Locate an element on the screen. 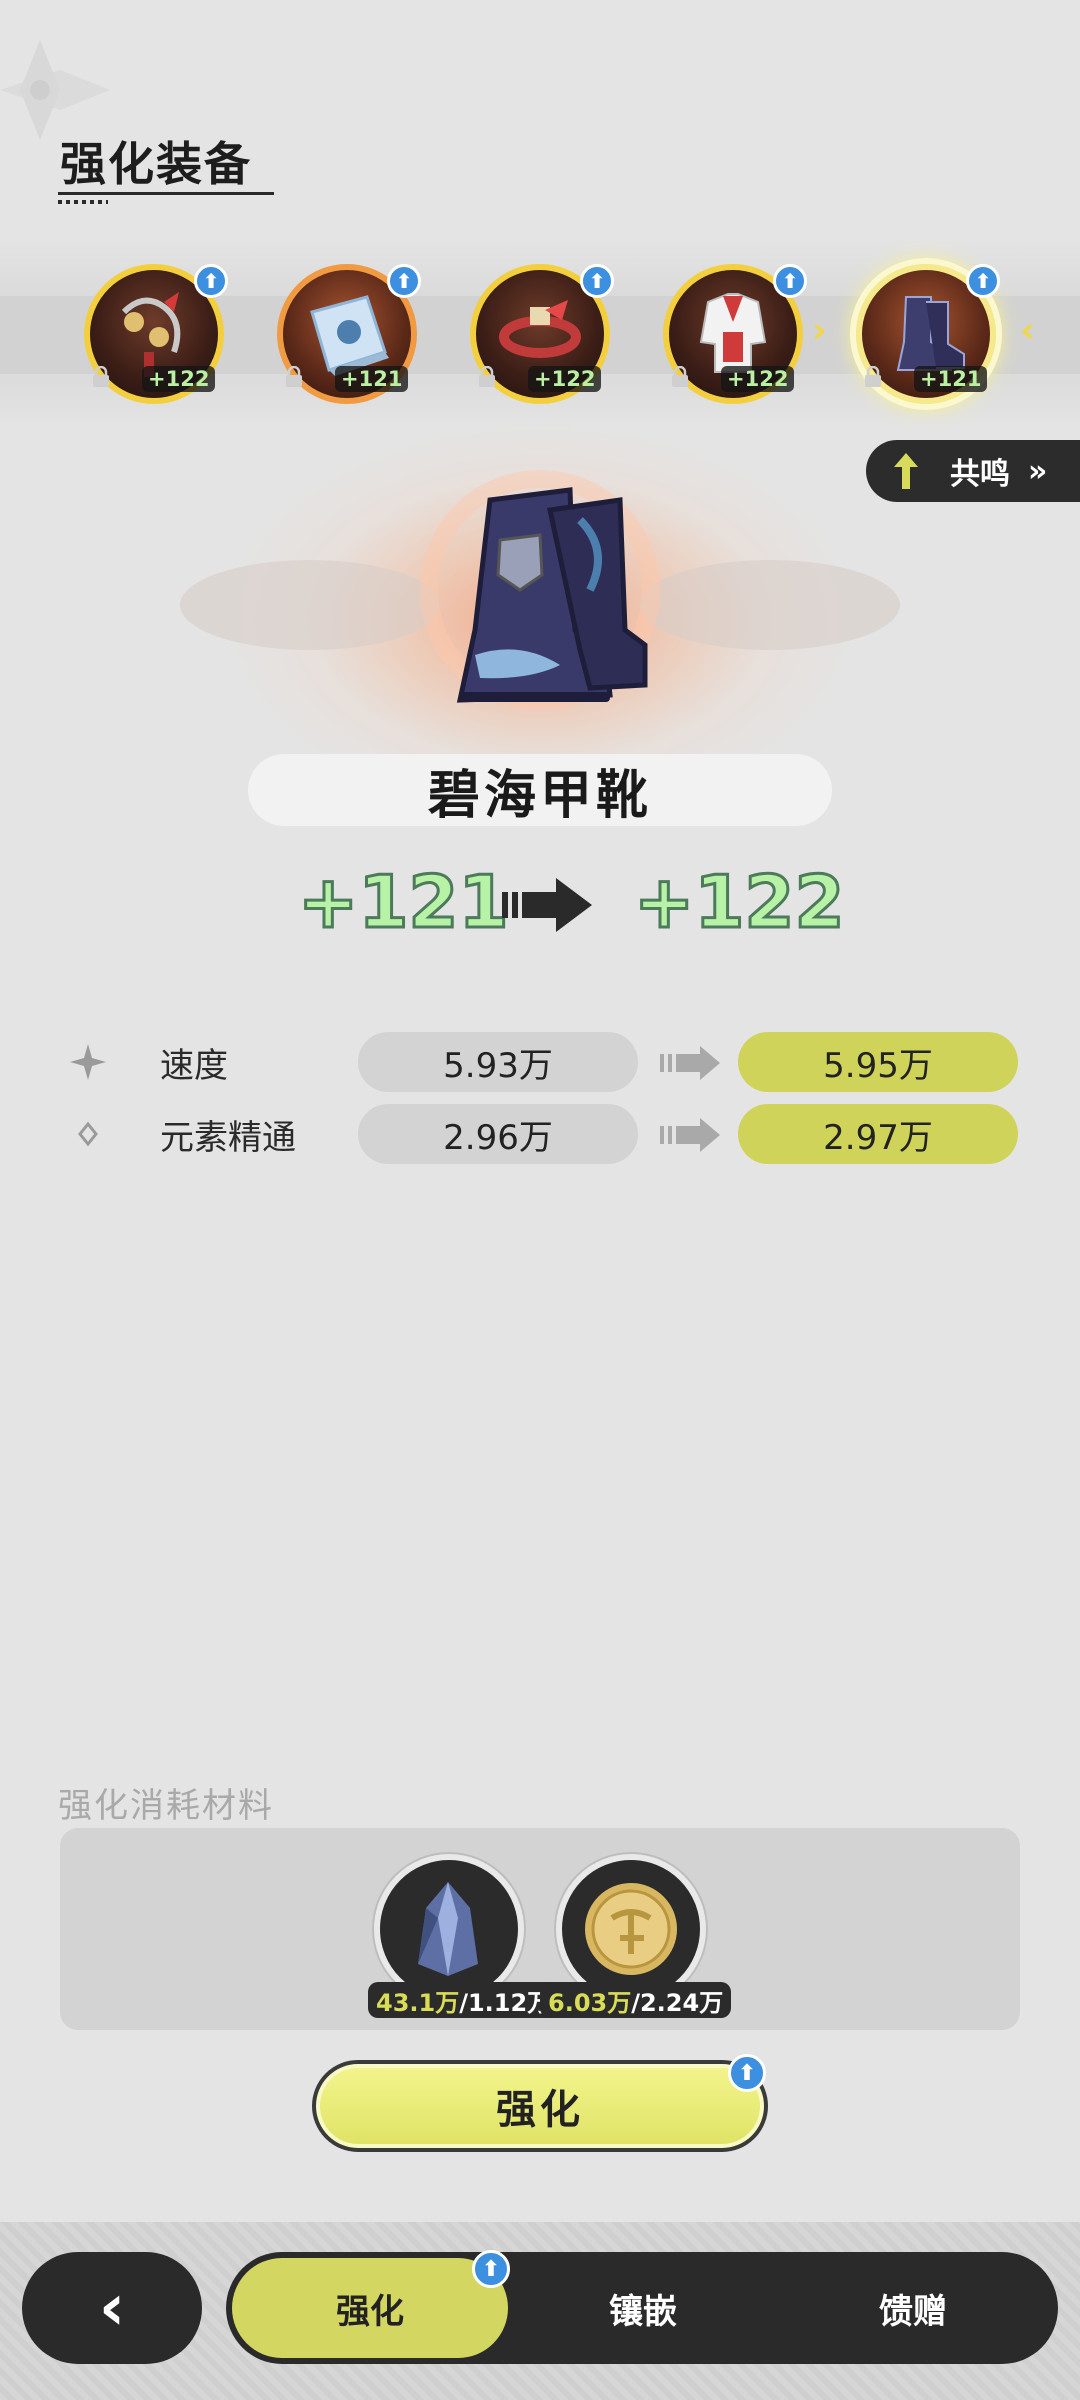  back-arrow-icon: ‹ is located at coordinates (112, 2308).